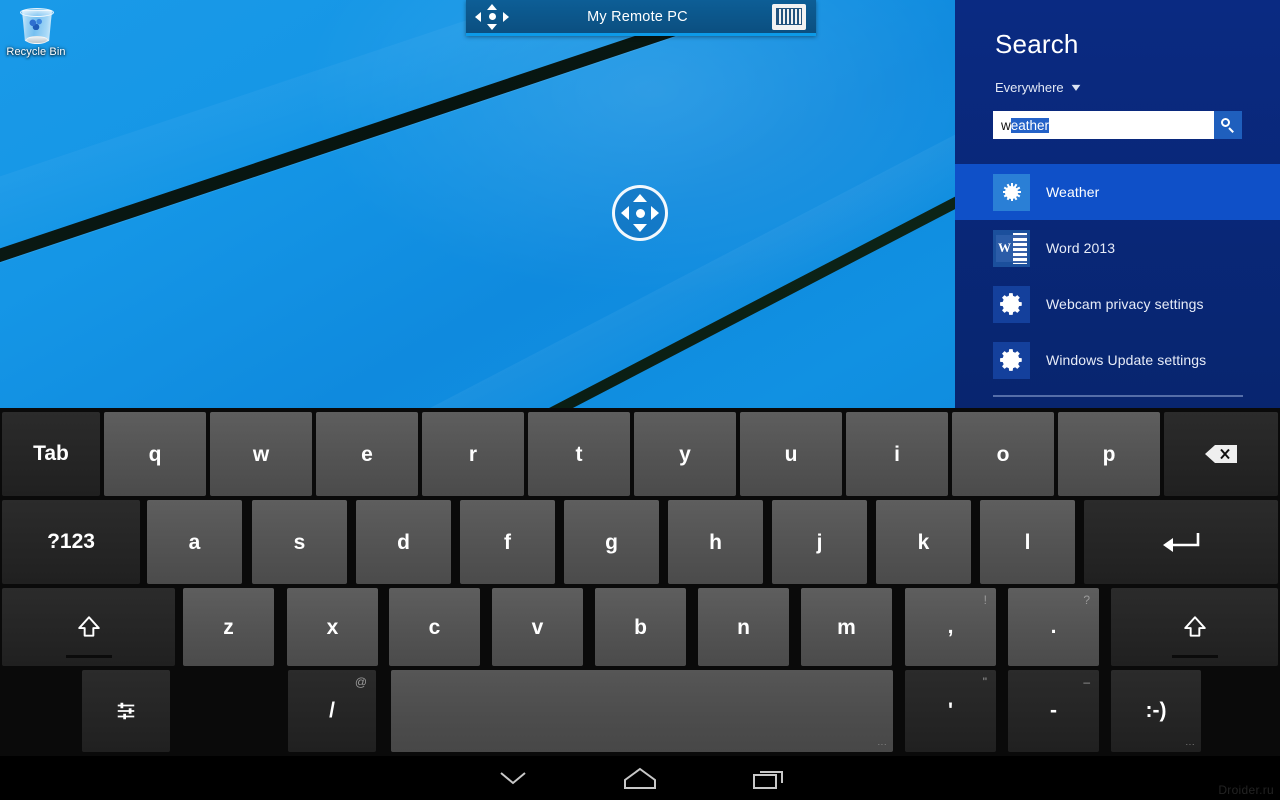 This screenshot has height=800, width=1280. I want to click on key-period: .?, so click(1053, 627).